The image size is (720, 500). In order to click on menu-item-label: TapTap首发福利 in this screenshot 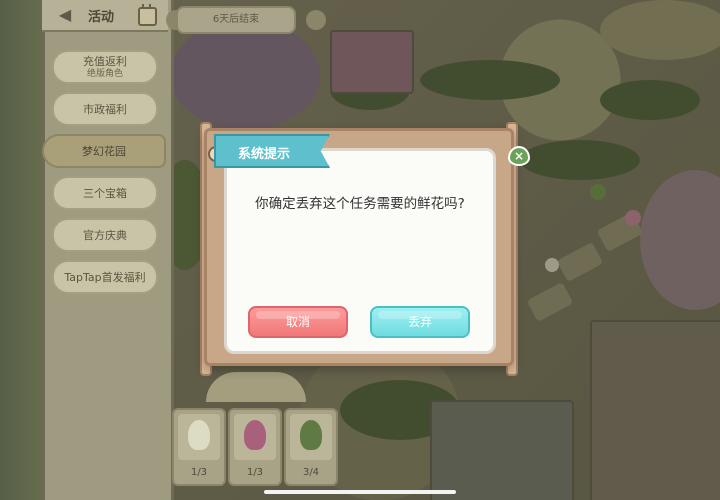, I will do `click(105, 277)`.